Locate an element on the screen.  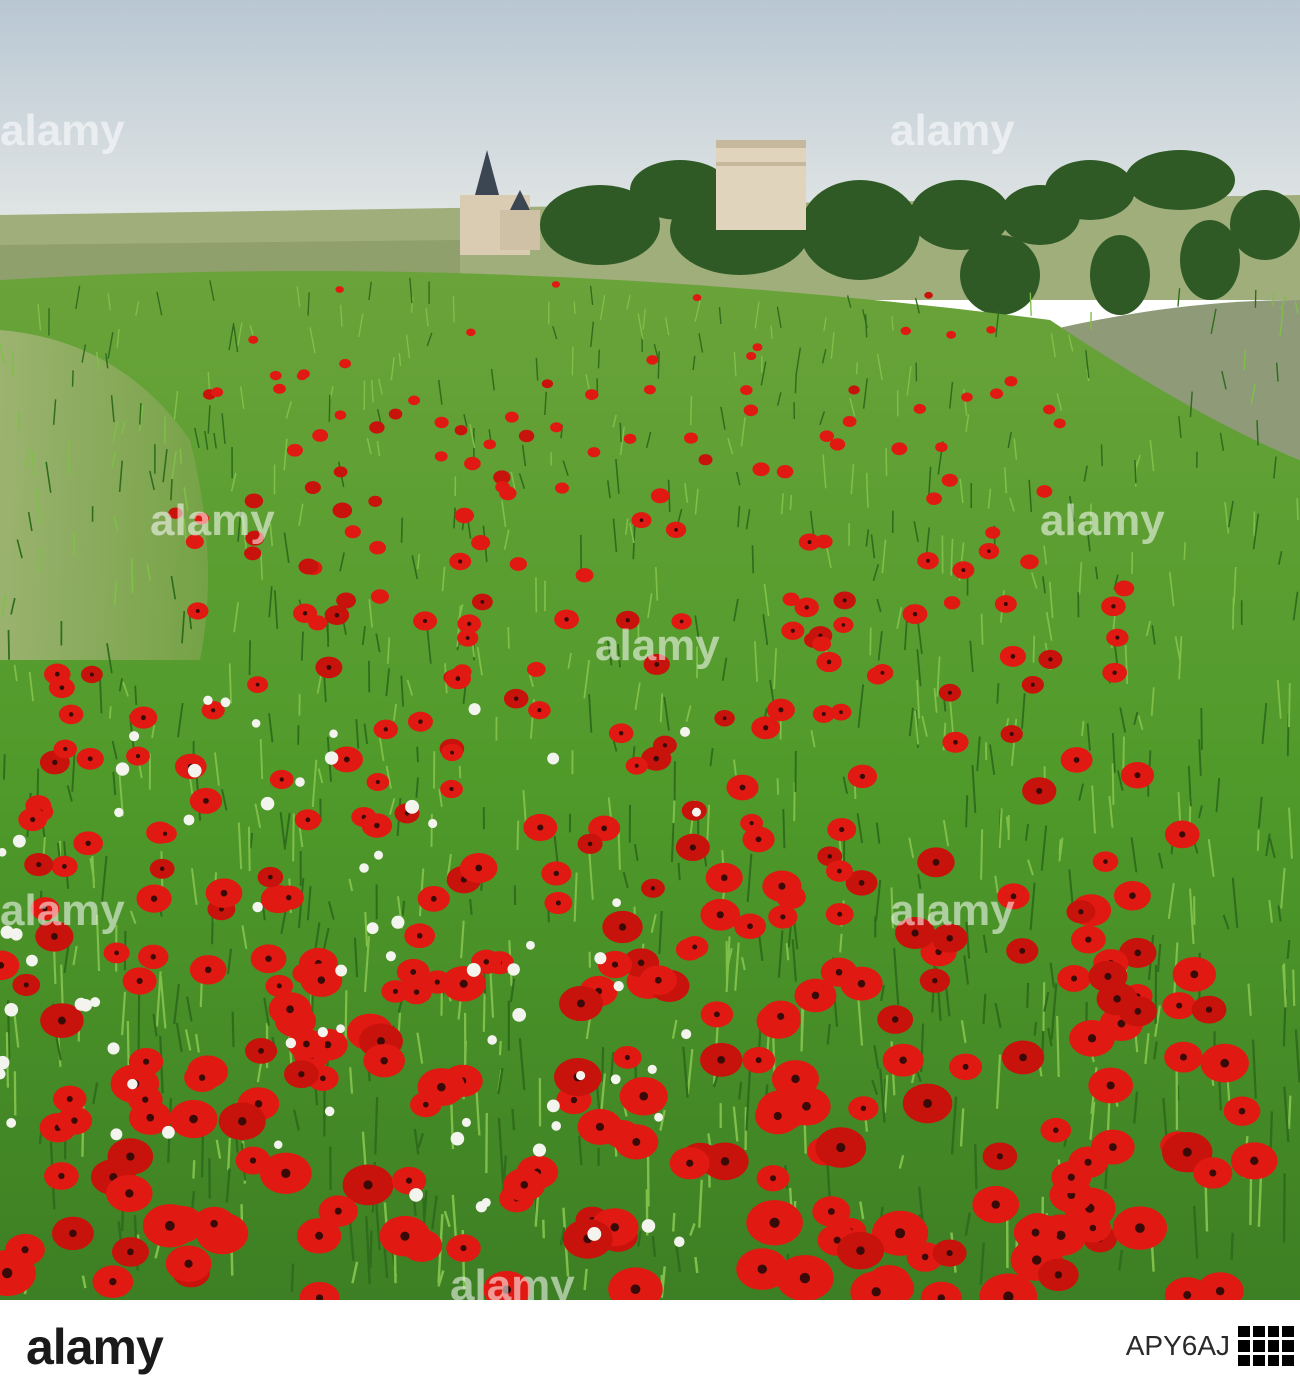
image-code: APY6AJ is located at coordinates (1177, 1345).